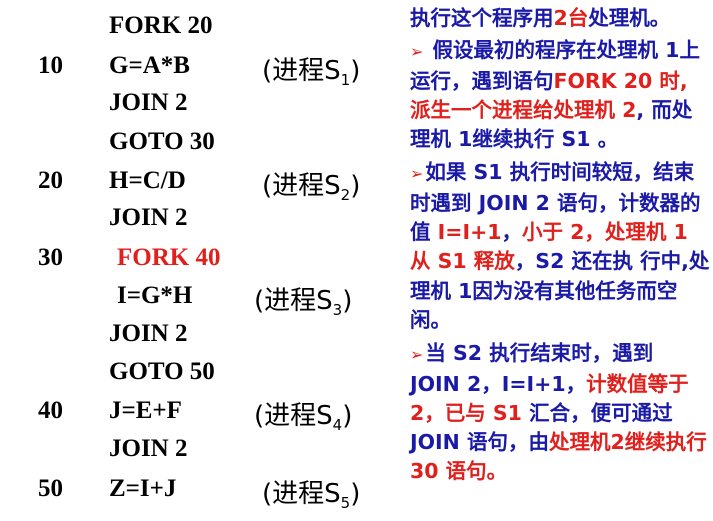 The image size is (713, 521). What do you see at coordinates (50, 180) in the screenshot?
I see `line-number: 20` at bounding box center [50, 180].